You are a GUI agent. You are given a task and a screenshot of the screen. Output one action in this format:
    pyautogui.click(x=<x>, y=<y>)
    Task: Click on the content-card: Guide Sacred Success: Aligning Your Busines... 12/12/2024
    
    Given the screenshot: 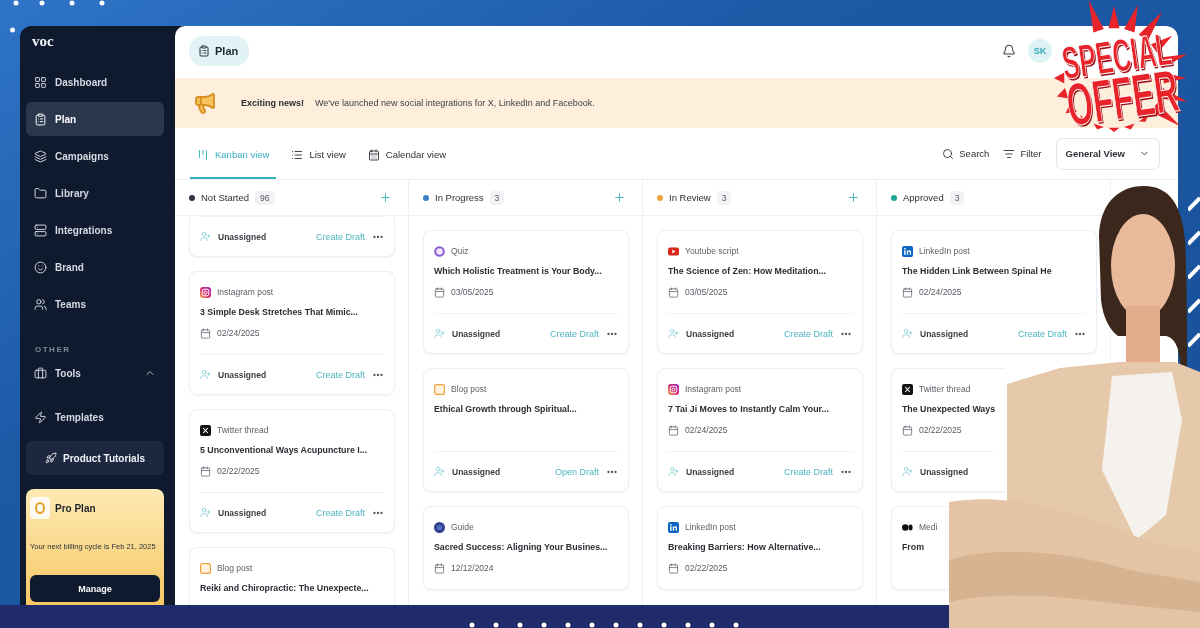 What is the action you would take?
    pyautogui.click(x=526, y=548)
    